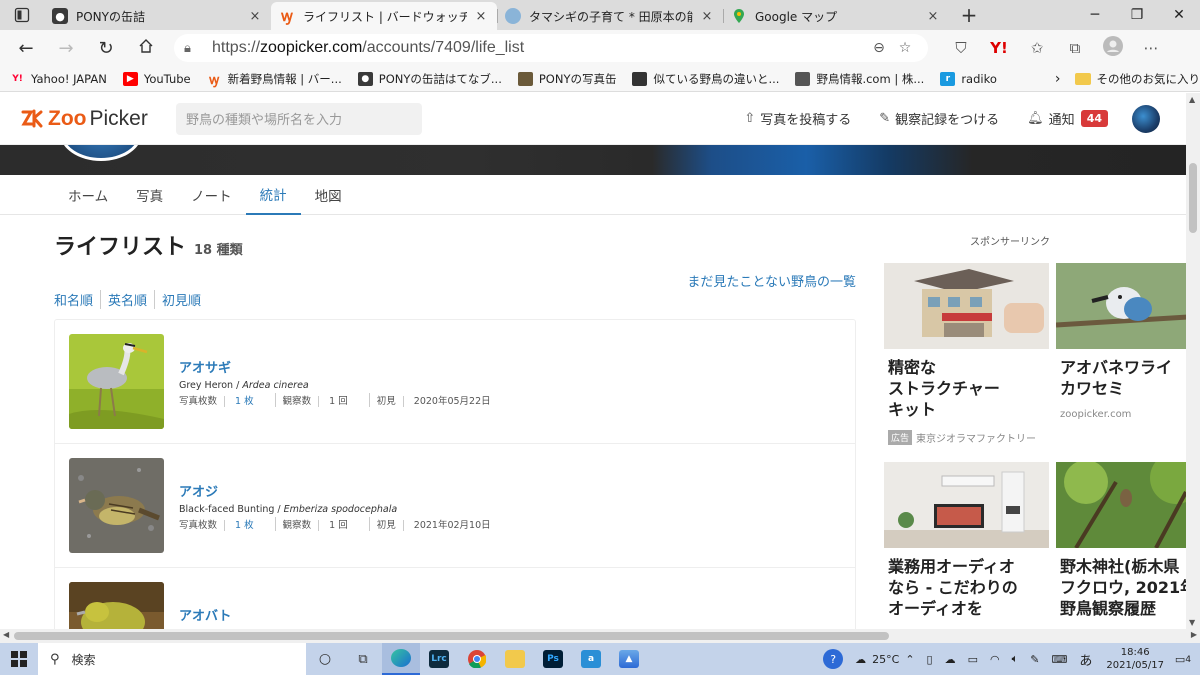 Image resolution: width=1200 pixels, height=675 pixels. Describe the element at coordinates (299, 118) in the screenshot. I see `bird-search-input: 野鳥の種類や場所名を入力` at that location.